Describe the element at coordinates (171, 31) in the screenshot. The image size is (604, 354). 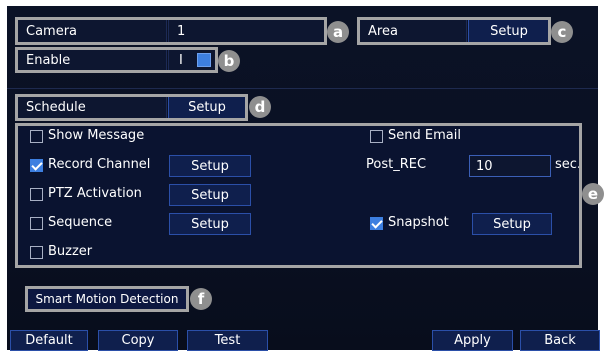
I see `callout-frame-a` at that location.